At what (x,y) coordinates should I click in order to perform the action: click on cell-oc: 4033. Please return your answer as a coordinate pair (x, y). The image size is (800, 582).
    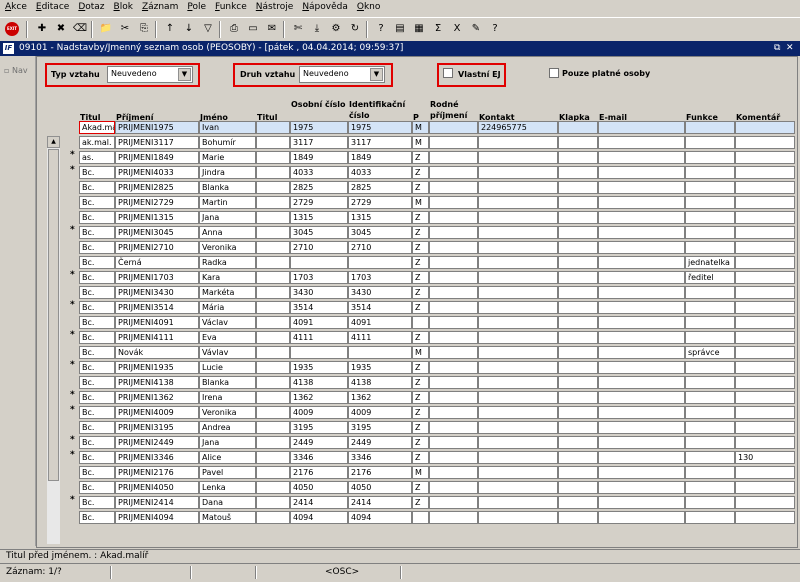
    Looking at the image, I should click on (319, 172).